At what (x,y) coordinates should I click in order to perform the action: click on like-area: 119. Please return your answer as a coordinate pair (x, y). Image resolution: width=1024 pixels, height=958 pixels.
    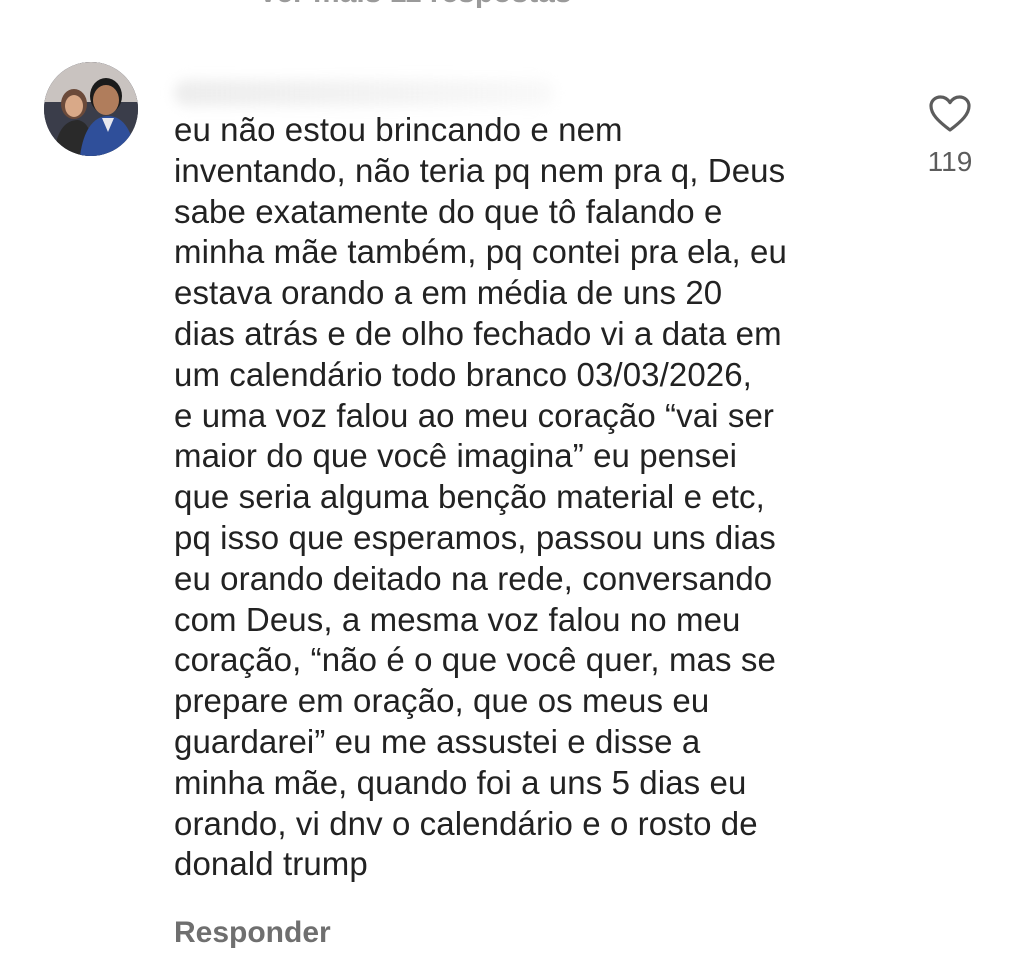
    Looking at the image, I should click on (950, 136).